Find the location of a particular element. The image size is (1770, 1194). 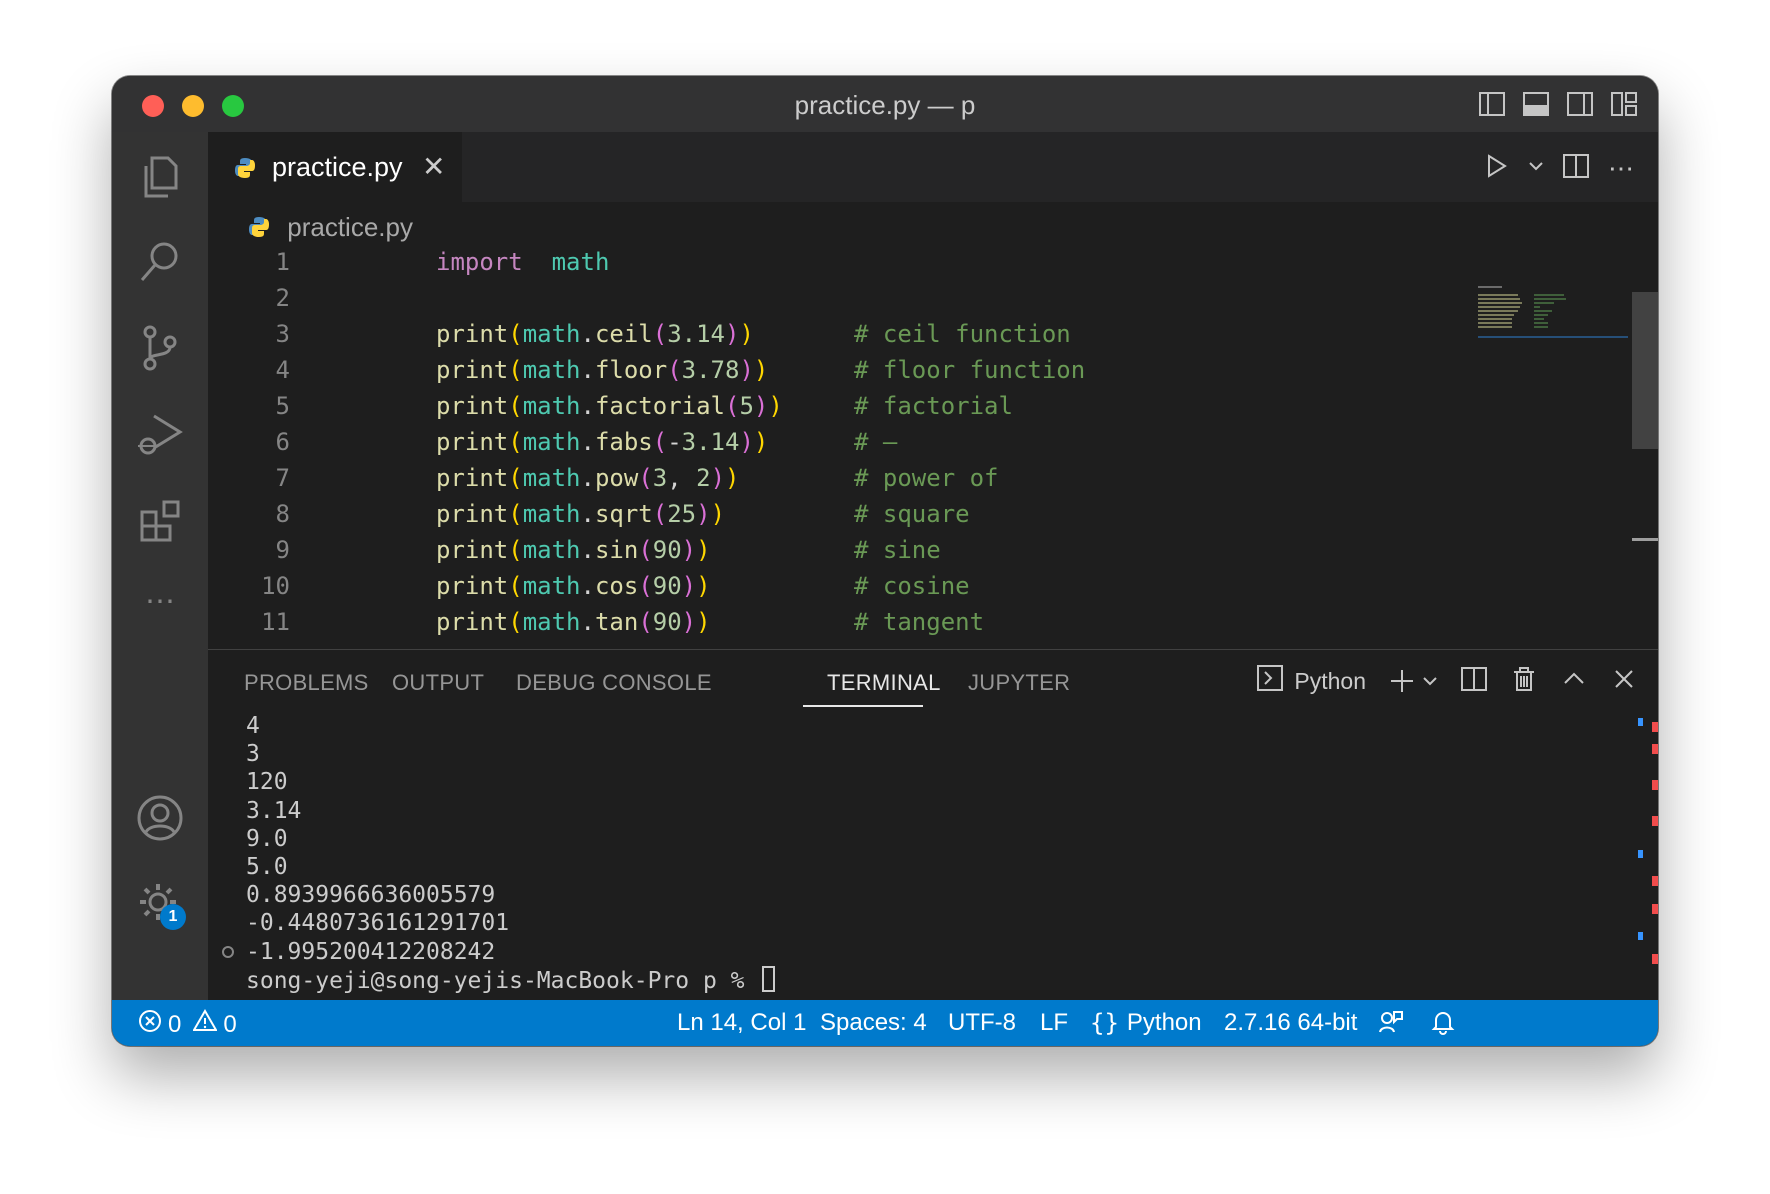

source-control-icon is located at coordinates (160, 348).